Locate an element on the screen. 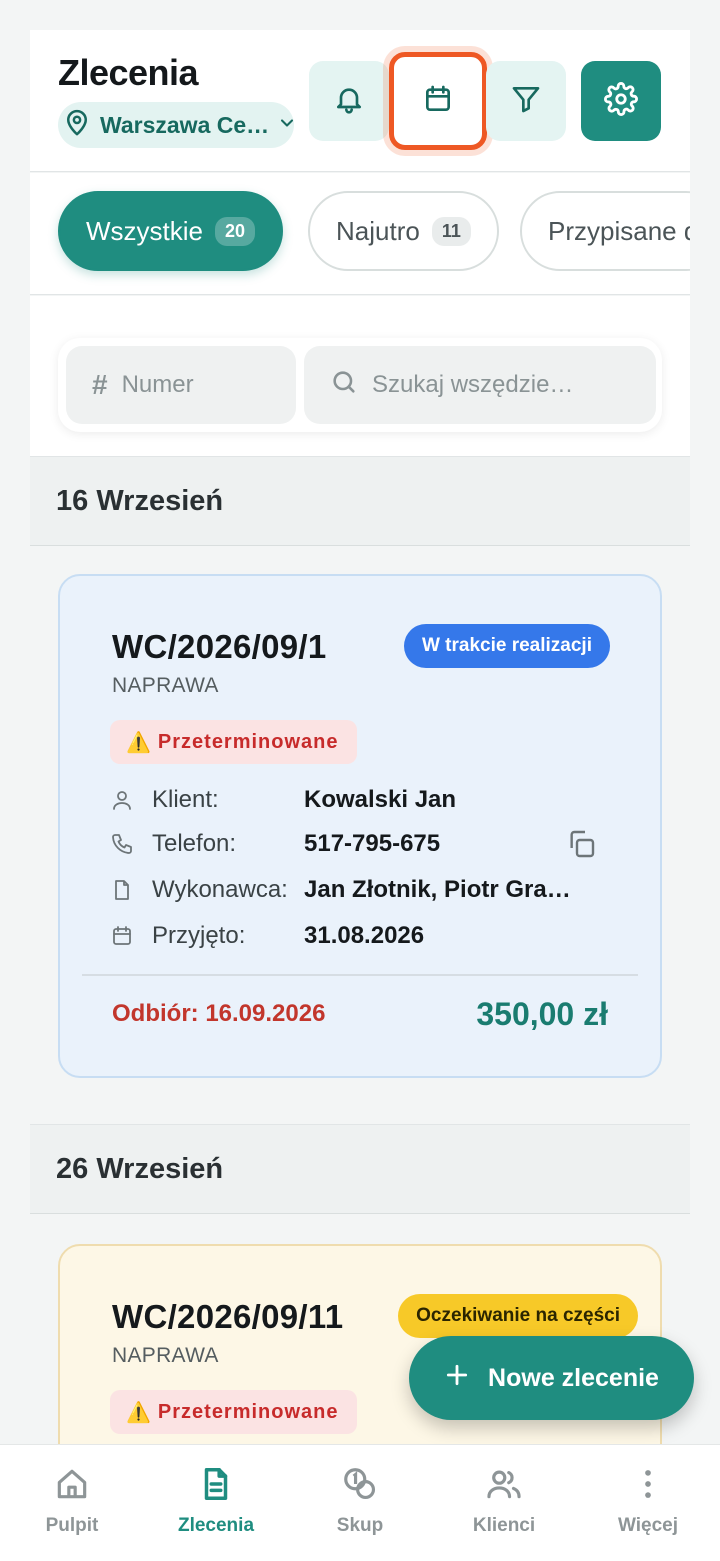 The image size is (720, 1561). copy-icon is located at coordinates (581, 846).